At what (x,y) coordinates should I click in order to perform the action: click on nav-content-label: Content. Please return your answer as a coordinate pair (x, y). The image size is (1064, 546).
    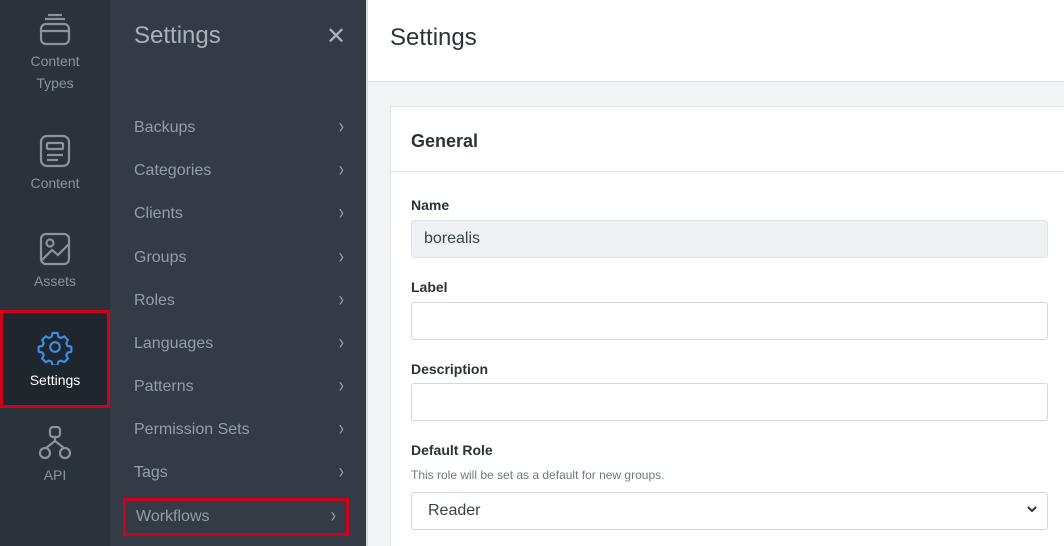
    Looking at the image, I should click on (55, 183).